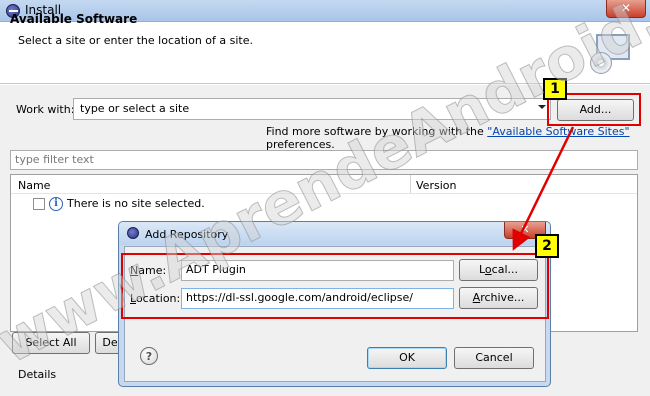  I want to click on arrow-line, so click(543, 188).